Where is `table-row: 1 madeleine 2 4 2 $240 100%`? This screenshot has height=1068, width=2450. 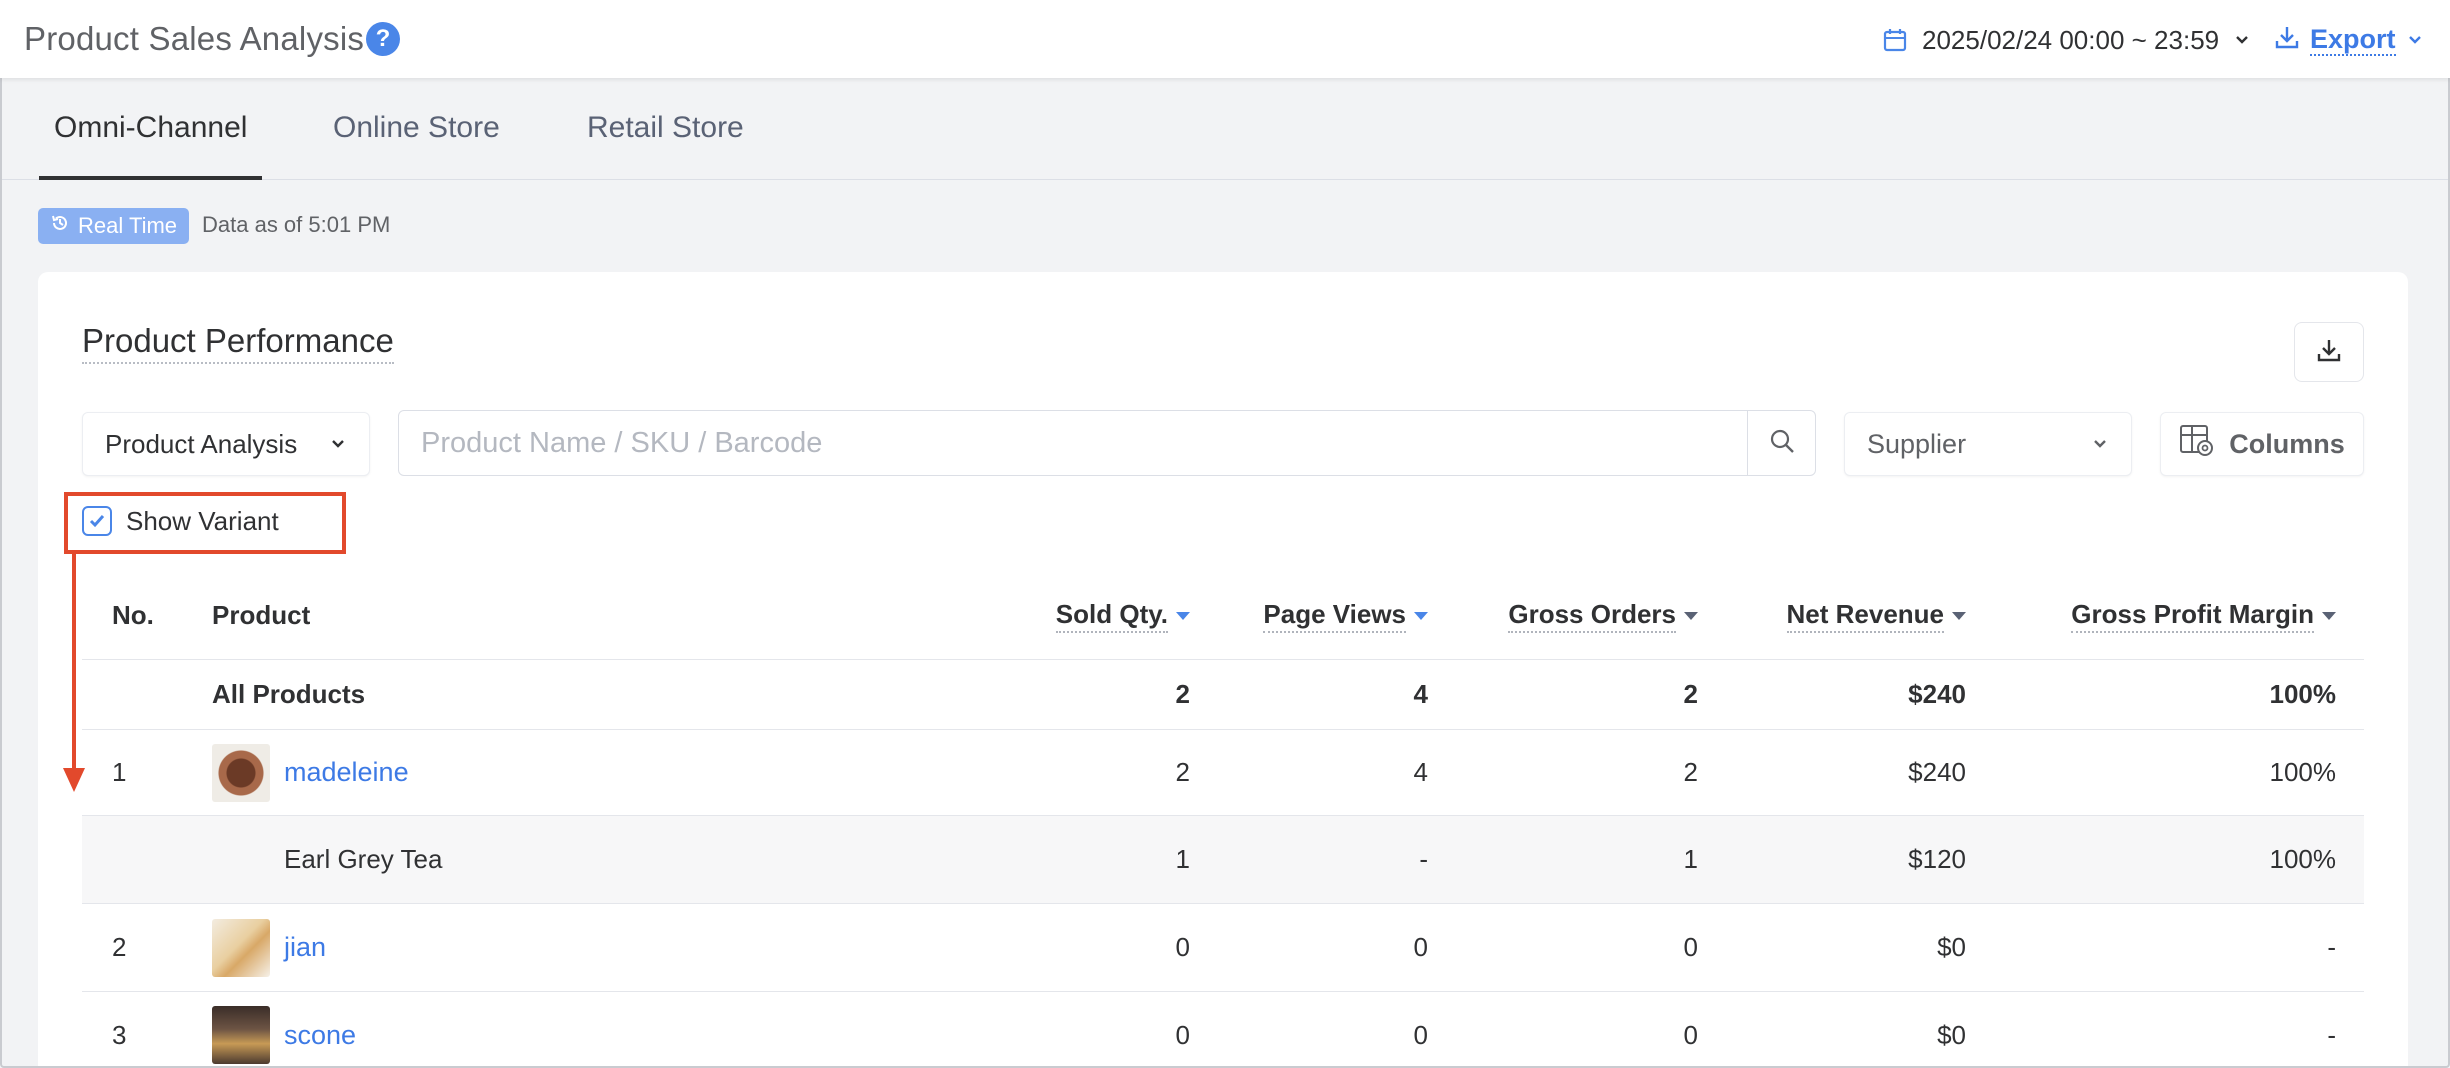
table-row: 1 madeleine 2 4 2 $240 100% is located at coordinates (1223, 773).